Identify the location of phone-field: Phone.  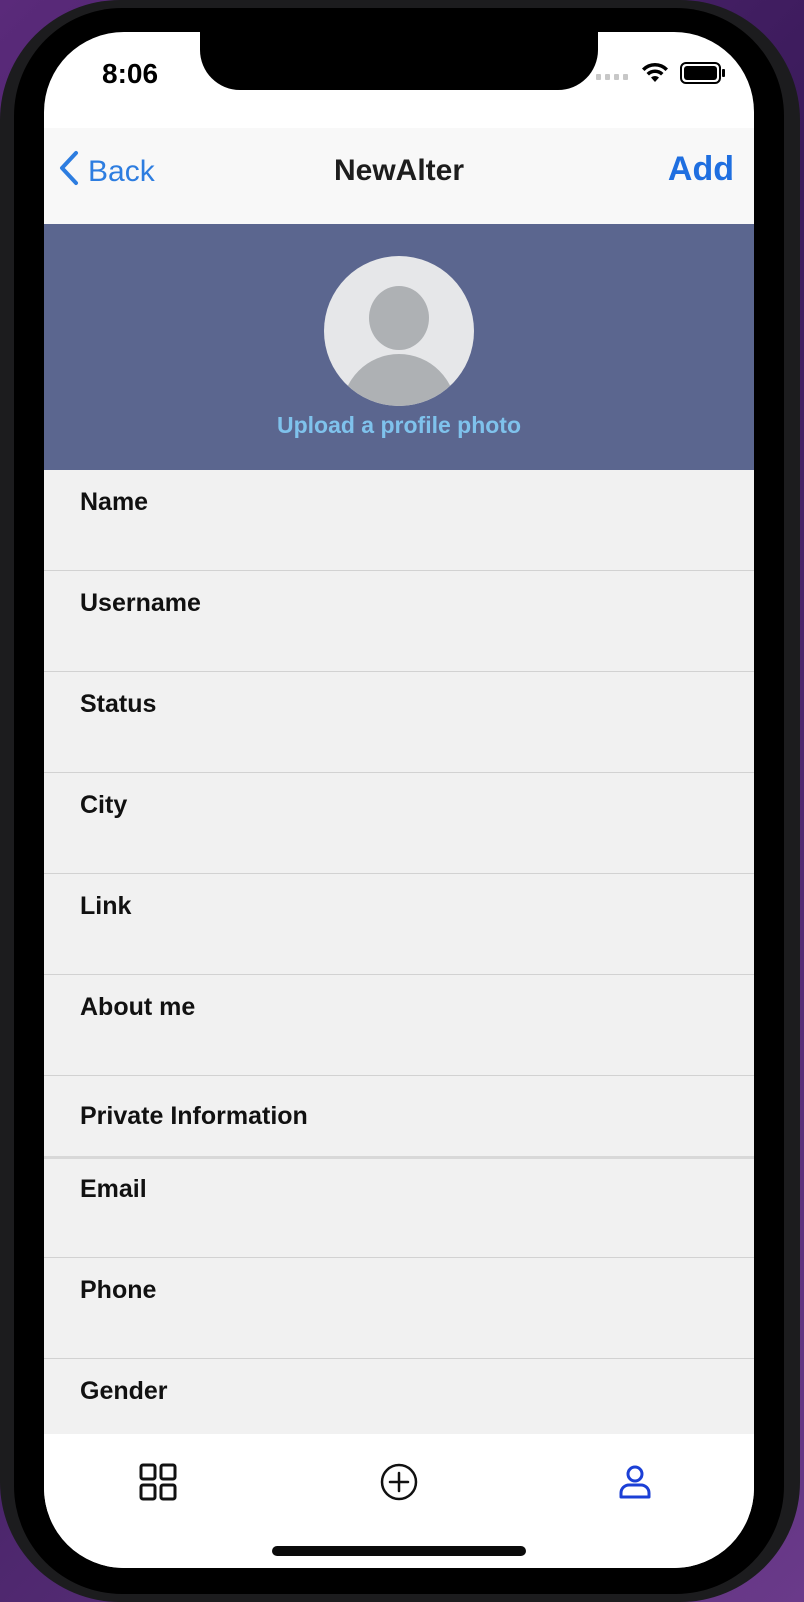
(399, 1308).